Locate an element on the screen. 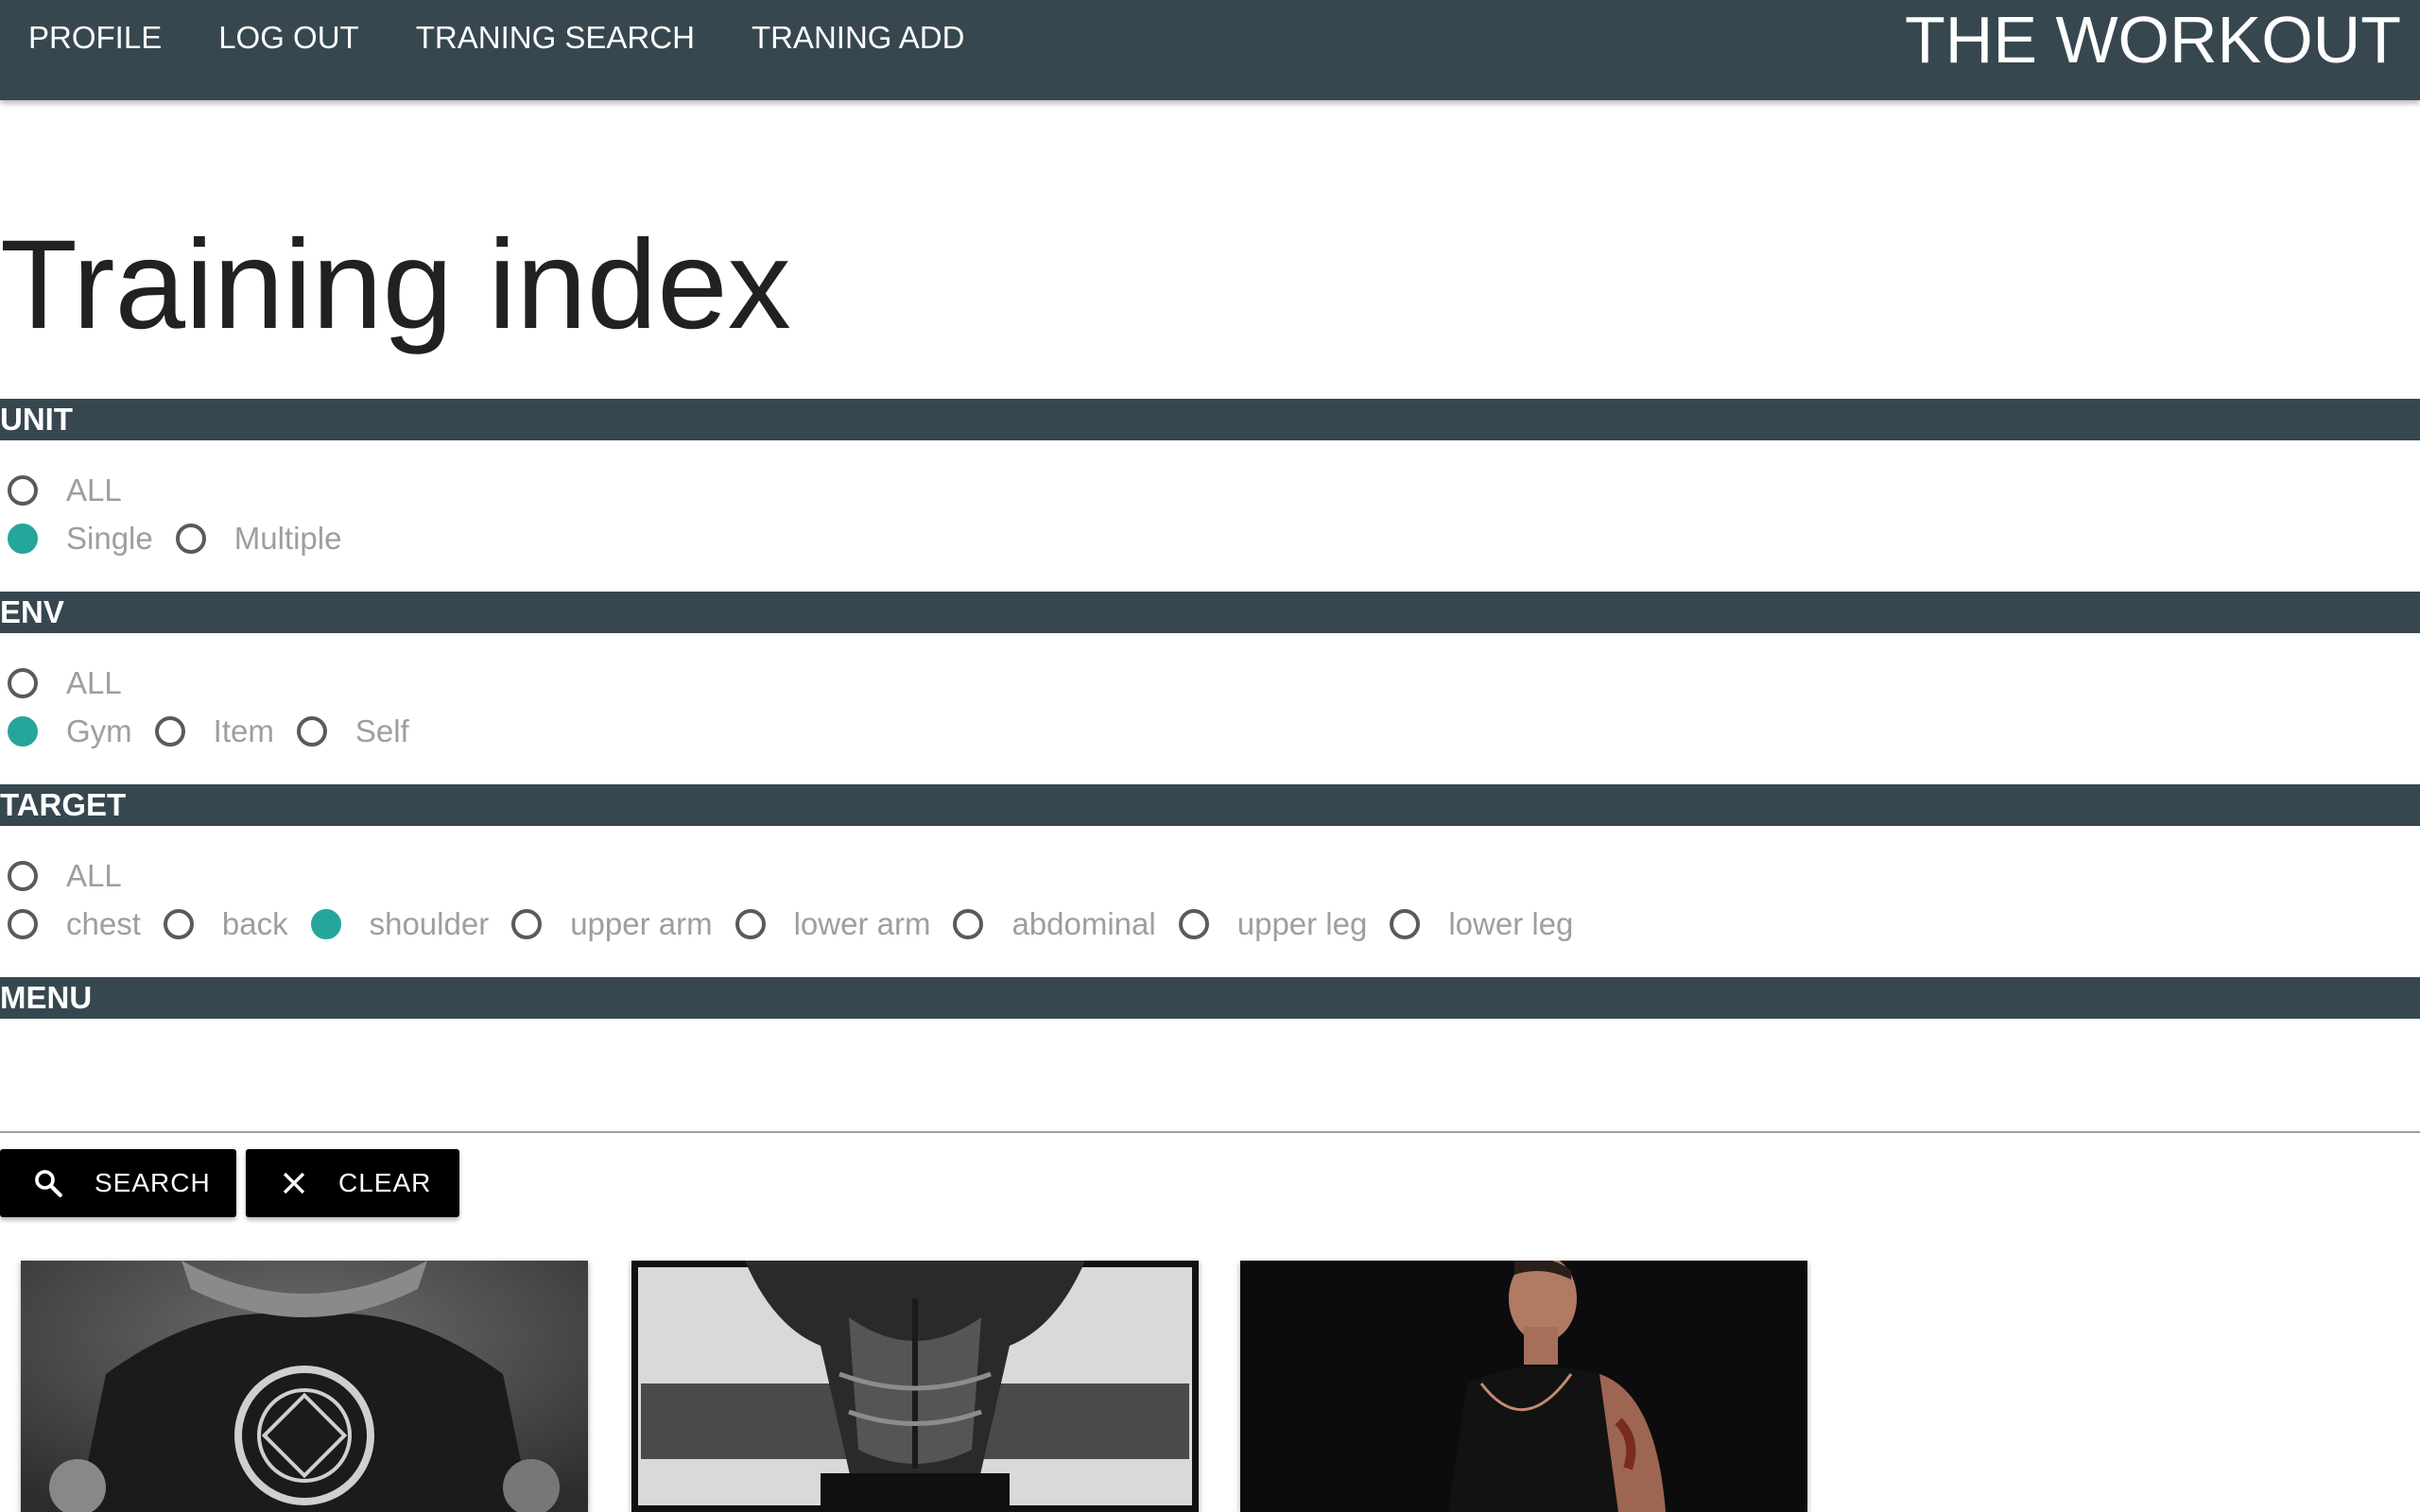 The width and height of the screenshot is (2420, 1512). radio-label: abdominal is located at coordinates (1083, 923).